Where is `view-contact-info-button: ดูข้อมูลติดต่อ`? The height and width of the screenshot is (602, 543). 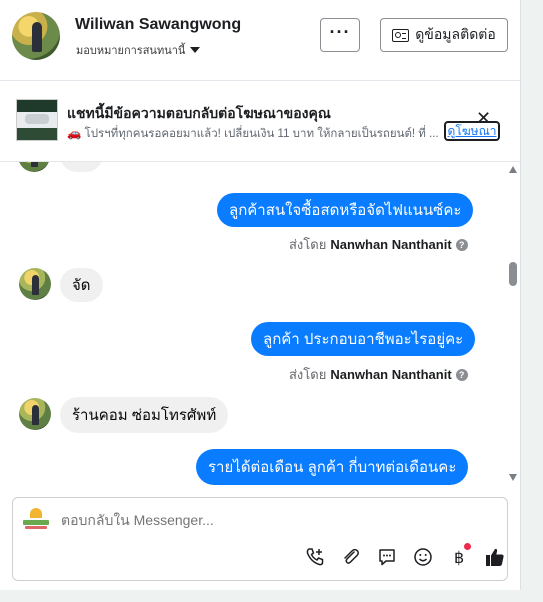
view-contact-info-button: ดูข้อมูลติดต่อ is located at coordinates (444, 35).